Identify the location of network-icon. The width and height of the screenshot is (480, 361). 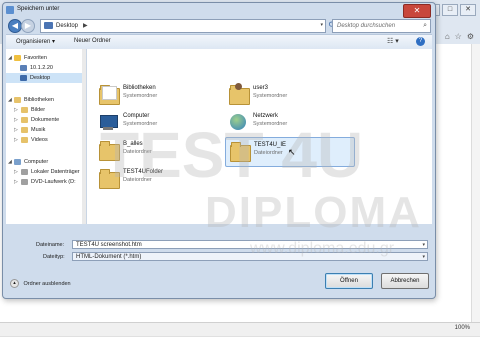
(238, 122).